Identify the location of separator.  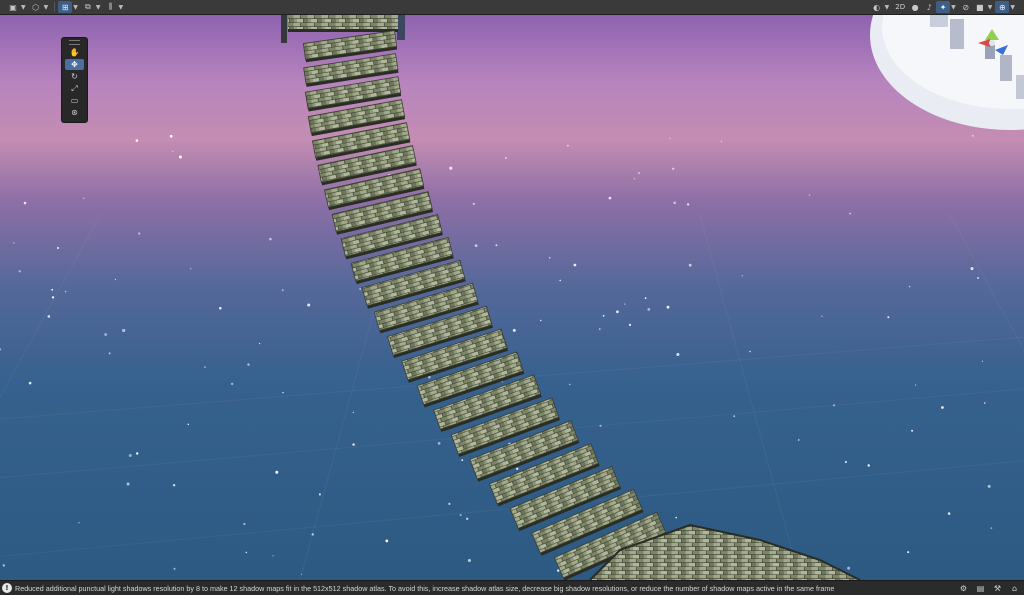
(55, 7).